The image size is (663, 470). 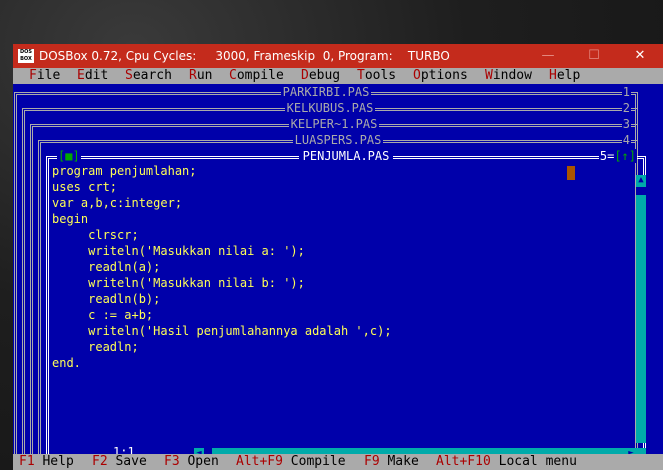 What do you see at coordinates (233, 75) in the screenshot?
I see `menu-compile-hotkey: C` at bounding box center [233, 75].